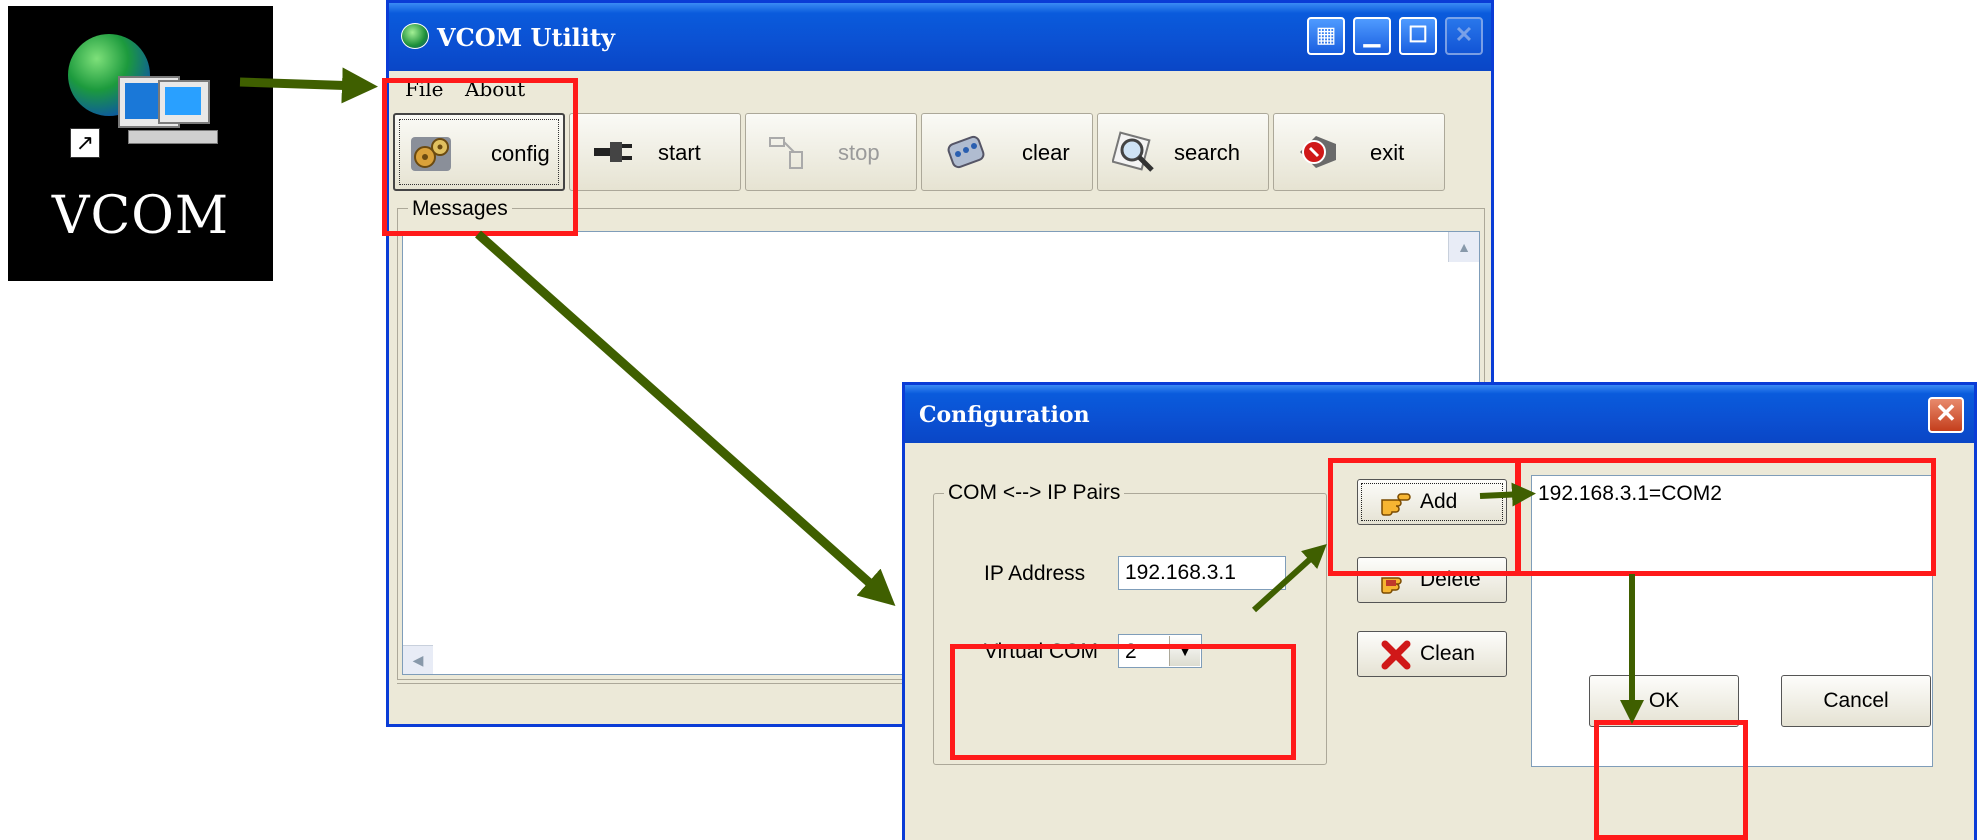 This screenshot has width=1977, height=840. What do you see at coordinates (685, 418) in the screenshot?
I see `arrow-config-to-dialog` at bounding box center [685, 418].